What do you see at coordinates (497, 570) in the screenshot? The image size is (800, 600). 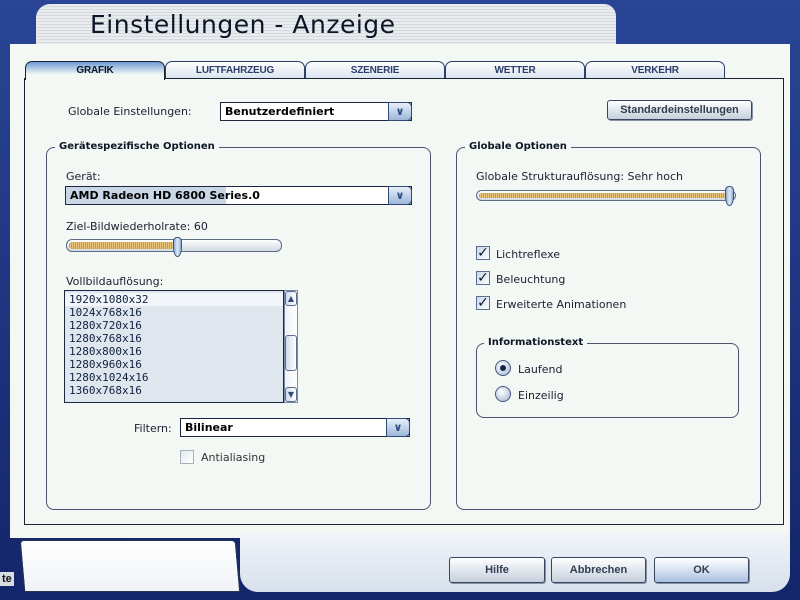 I see `help-button: Hilfe` at bounding box center [497, 570].